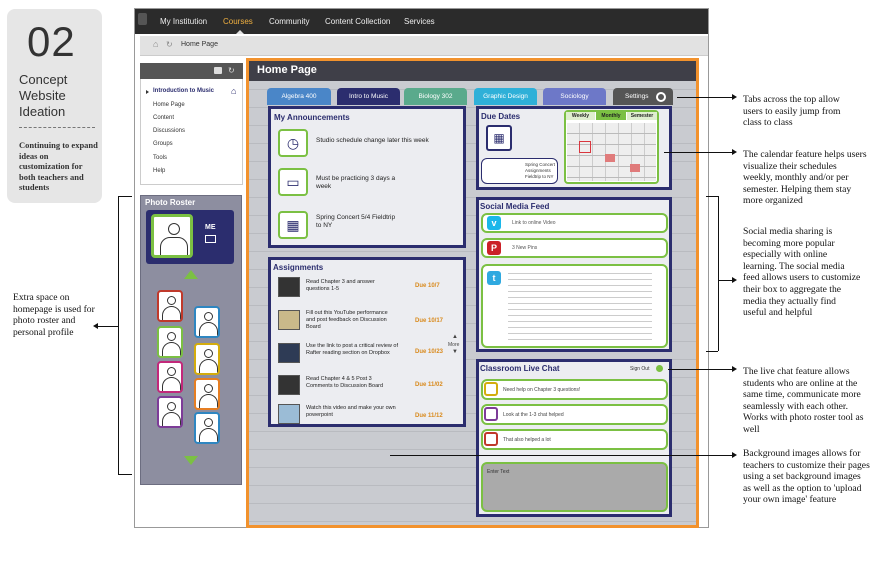 This screenshot has width=879, height=567. I want to click on announcement-item: Must be practicing 3 days a week, so click(361, 183).